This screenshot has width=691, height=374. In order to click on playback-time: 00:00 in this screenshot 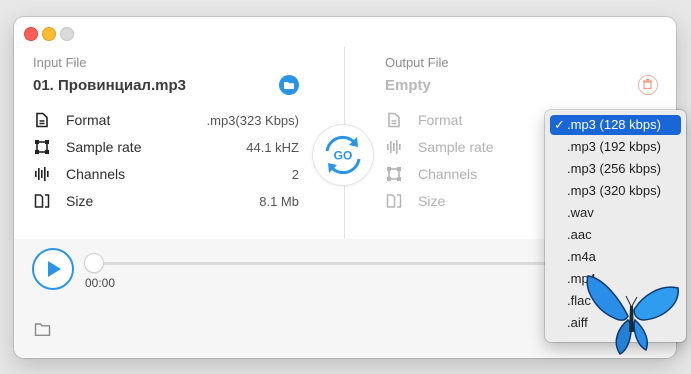, I will do `click(100, 283)`.